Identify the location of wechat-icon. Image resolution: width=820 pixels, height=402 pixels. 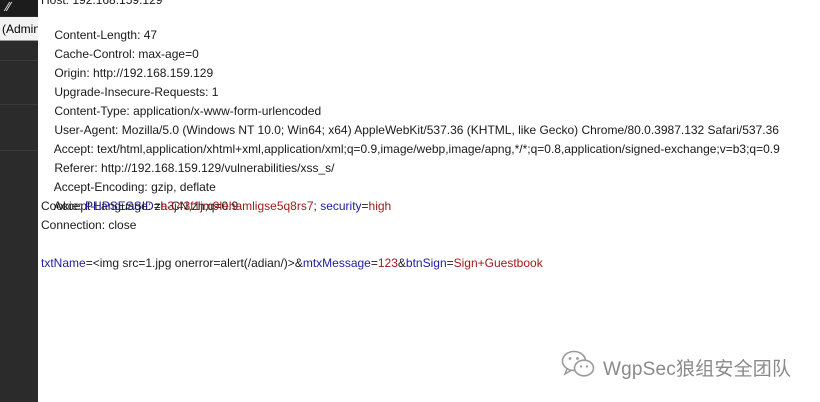
(582, 367).